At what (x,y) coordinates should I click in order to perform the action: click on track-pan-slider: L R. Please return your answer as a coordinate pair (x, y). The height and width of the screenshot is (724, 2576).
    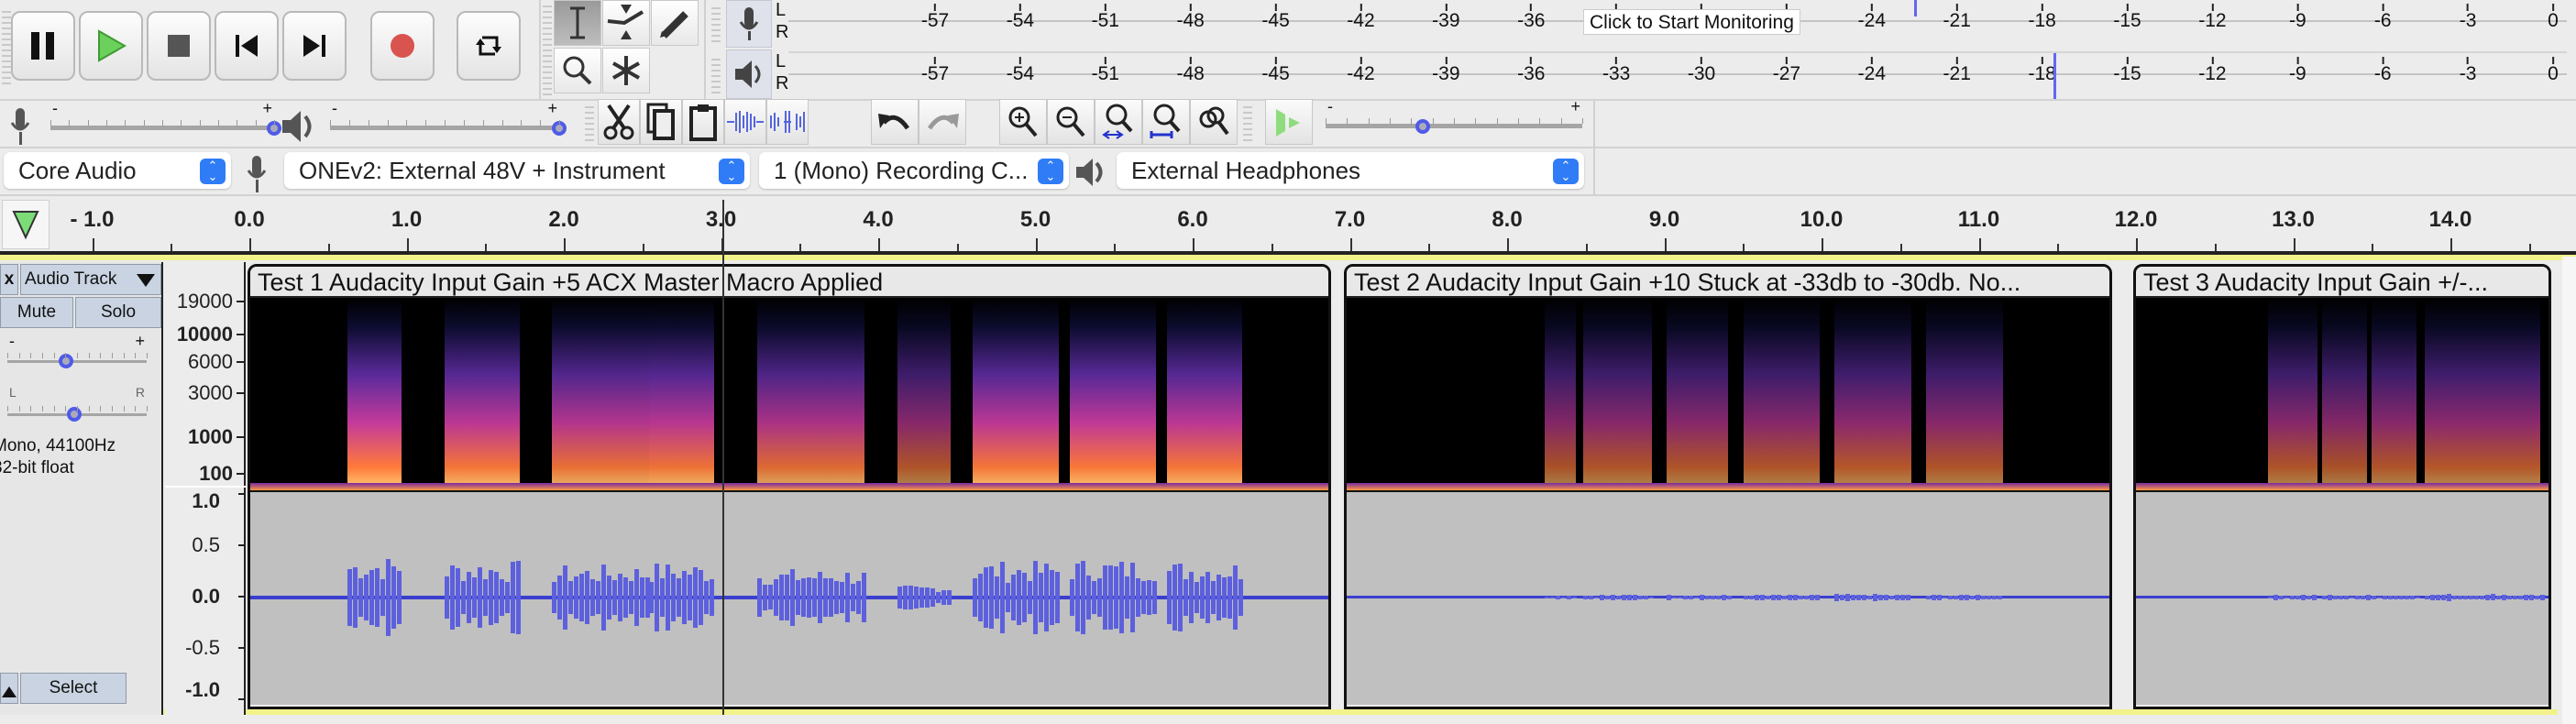
    Looking at the image, I should click on (77, 405).